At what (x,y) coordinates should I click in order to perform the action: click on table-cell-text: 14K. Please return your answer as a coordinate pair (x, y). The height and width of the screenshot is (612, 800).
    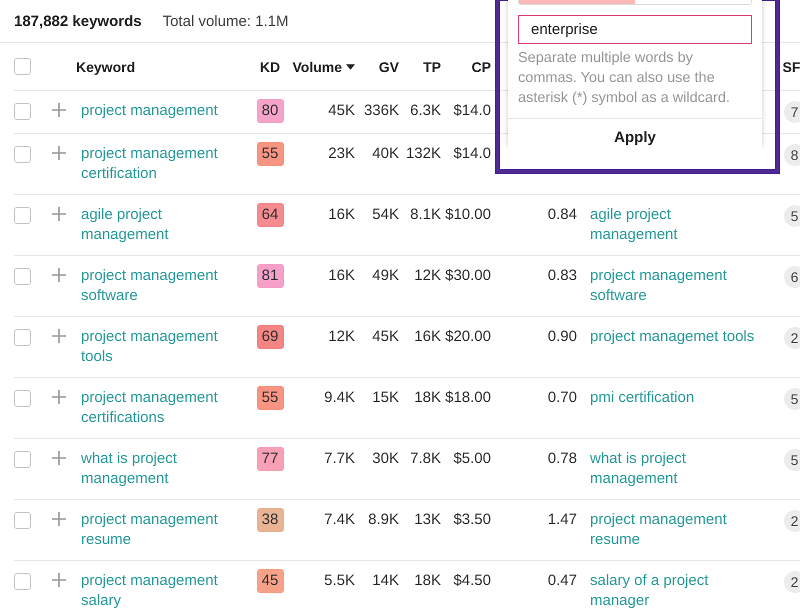
    Looking at the image, I should click on (385, 581).